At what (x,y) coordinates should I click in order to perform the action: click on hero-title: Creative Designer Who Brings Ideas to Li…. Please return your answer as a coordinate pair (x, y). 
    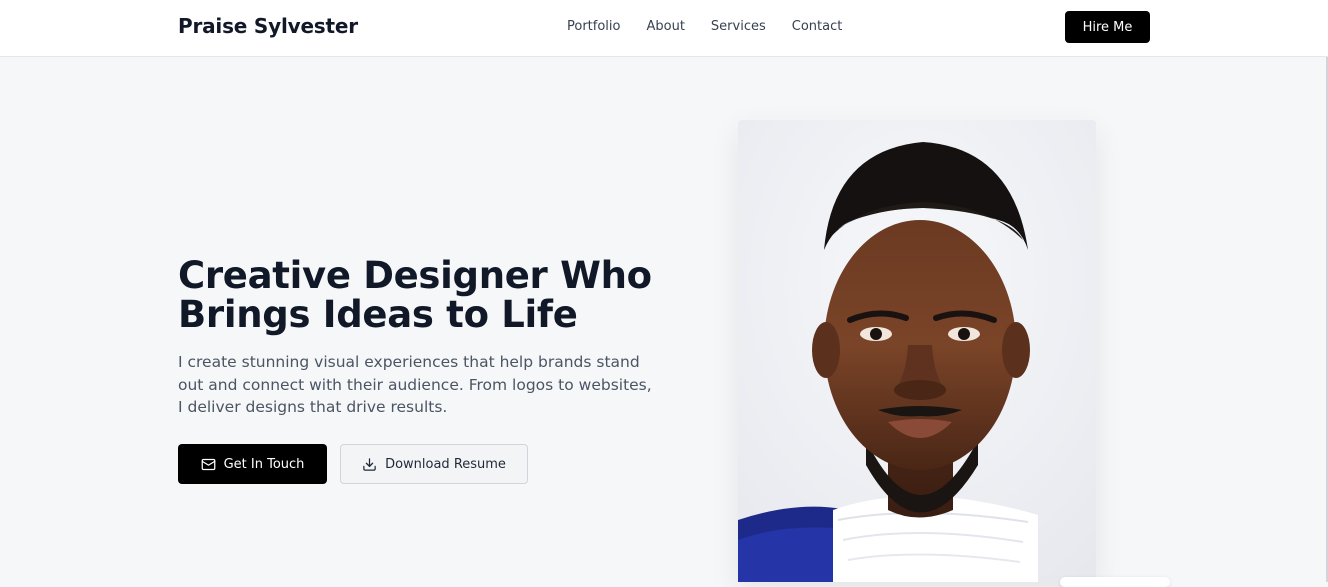
    Looking at the image, I should click on (428, 295).